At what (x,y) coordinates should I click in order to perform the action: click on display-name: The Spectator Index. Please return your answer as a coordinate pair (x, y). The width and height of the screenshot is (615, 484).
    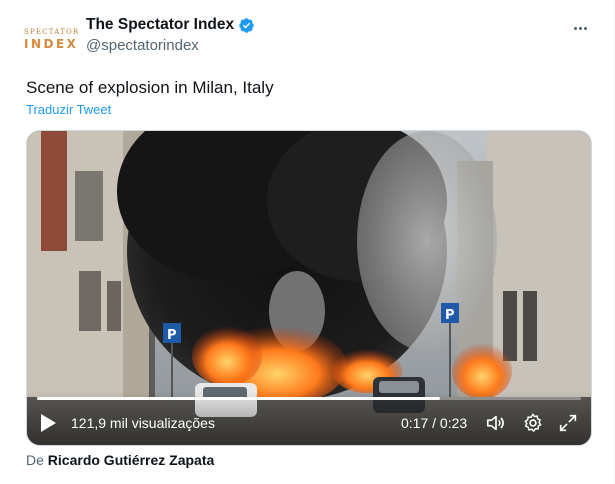
    Looking at the image, I should click on (160, 25).